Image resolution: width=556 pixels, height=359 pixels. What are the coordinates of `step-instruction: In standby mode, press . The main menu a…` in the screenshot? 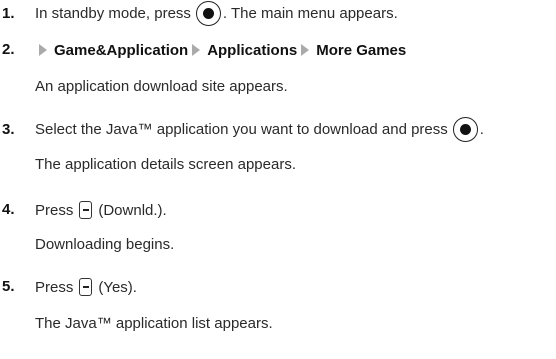 It's located at (216, 13).